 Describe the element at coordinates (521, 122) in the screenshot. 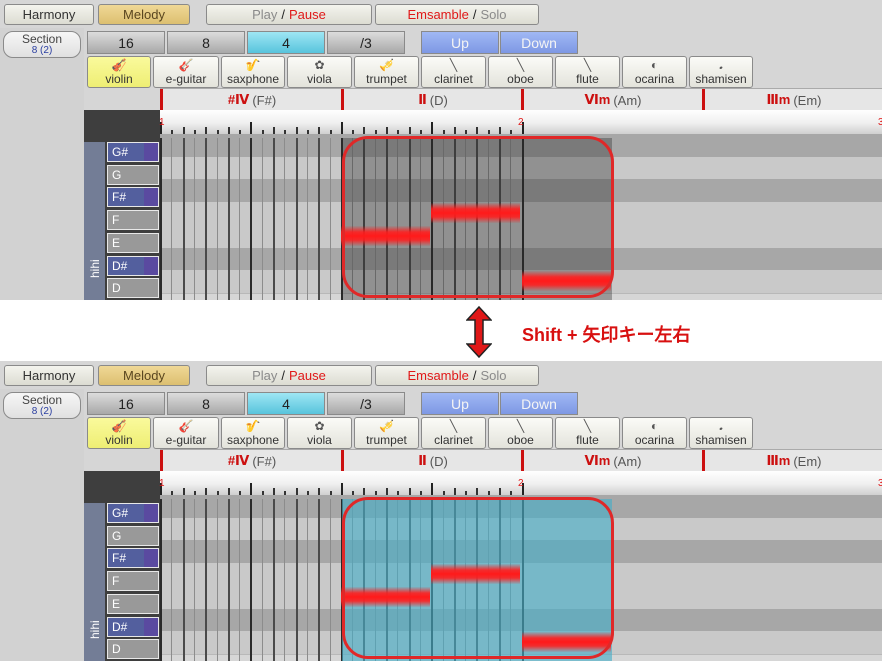

I see `bar-number-2: 2` at that location.